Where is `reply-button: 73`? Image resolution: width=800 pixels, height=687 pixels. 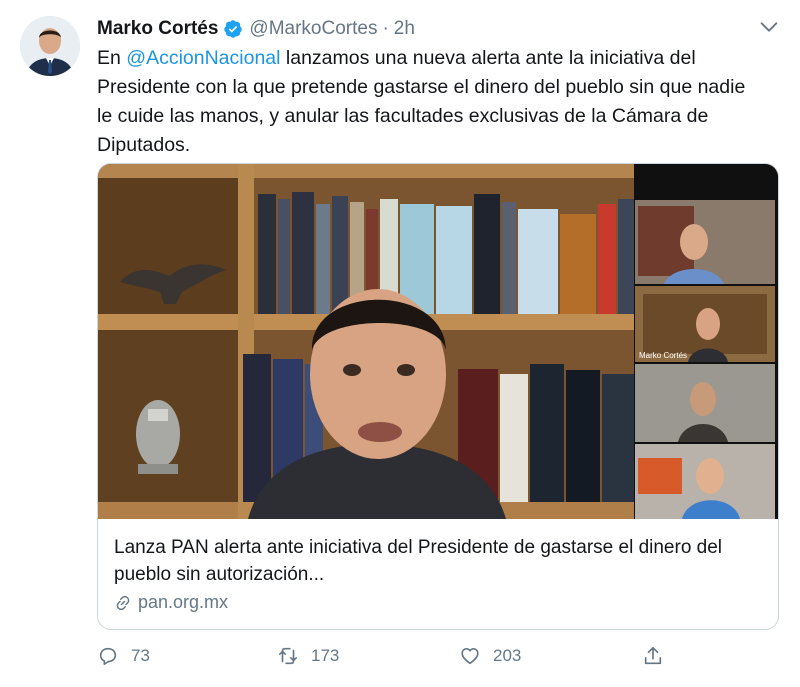
reply-button: 73 is located at coordinates (123, 656).